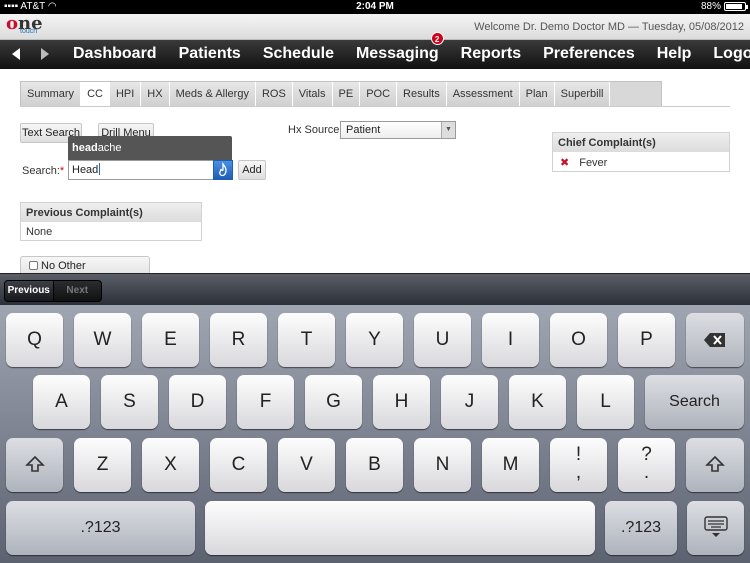 This screenshot has width=750, height=563. What do you see at coordinates (125, 94) in the screenshot?
I see `tab-hpi: HPI` at bounding box center [125, 94].